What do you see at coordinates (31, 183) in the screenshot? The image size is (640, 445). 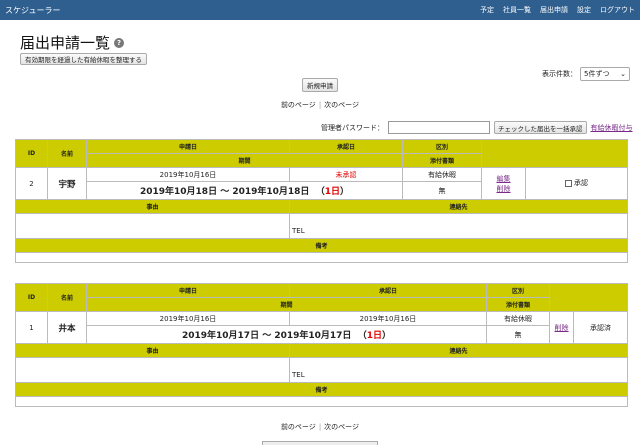 I see `record-id: 2` at bounding box center [31, 183].